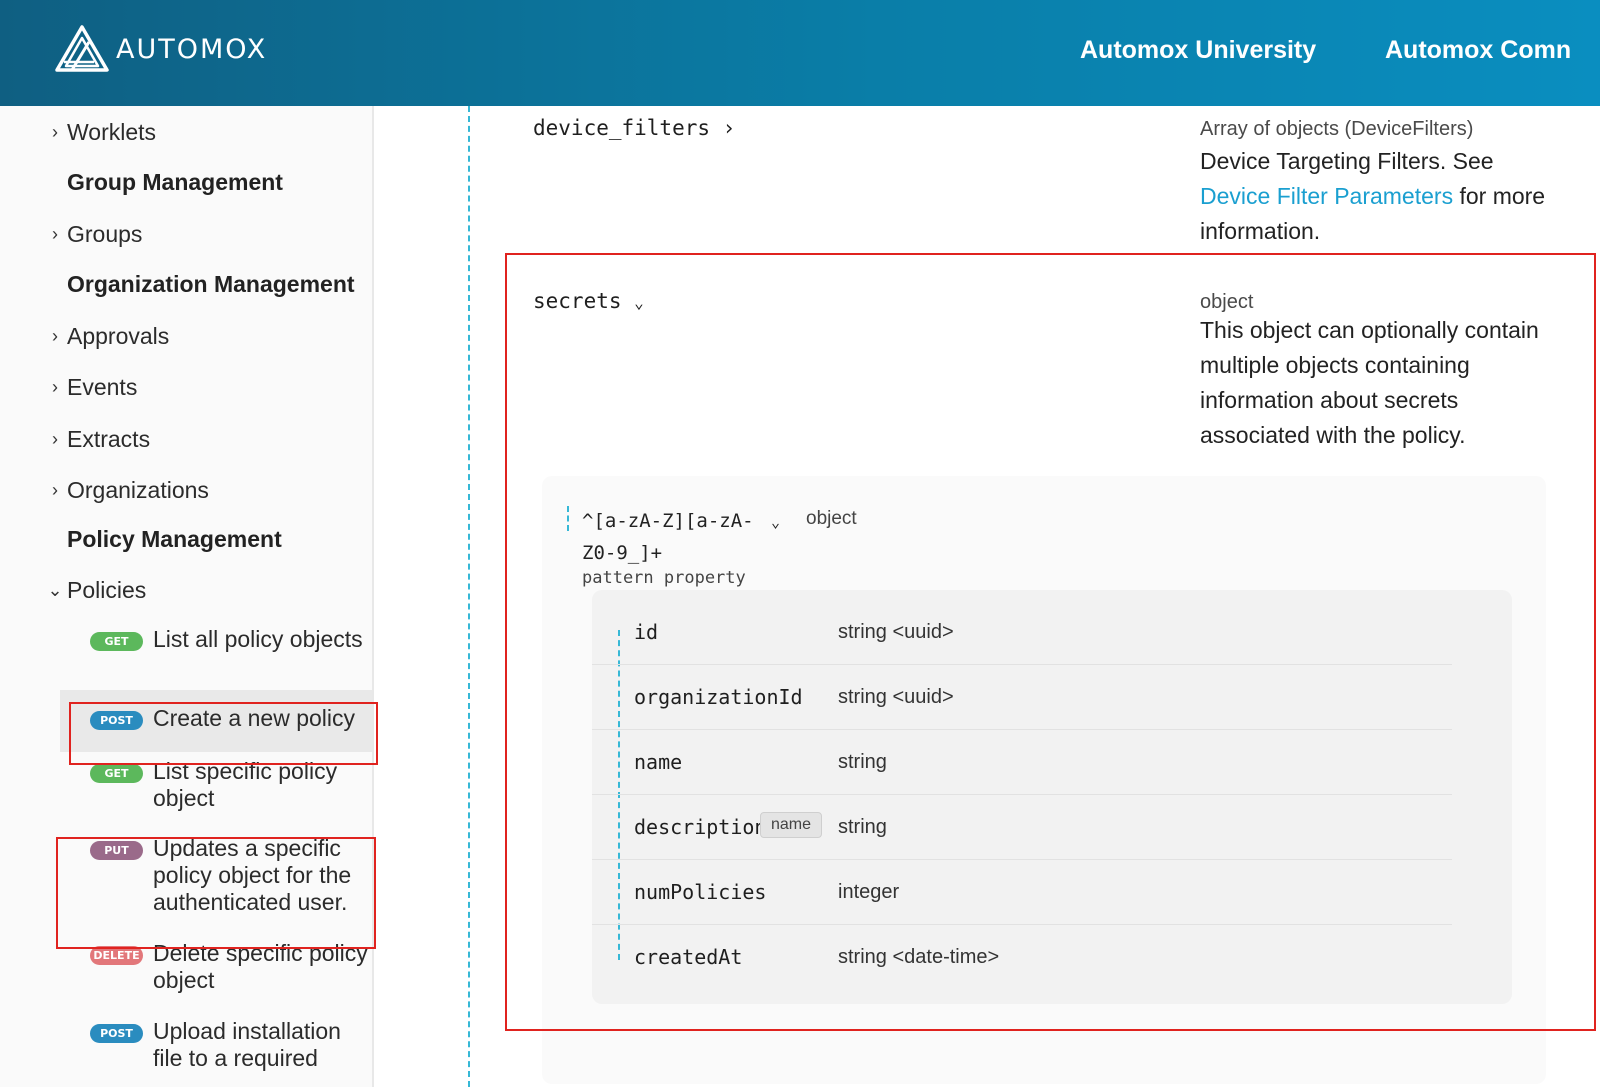  Describe the element at coordinates (116, 1033) in the screenshot. I see `method-badge: POST` at that location.